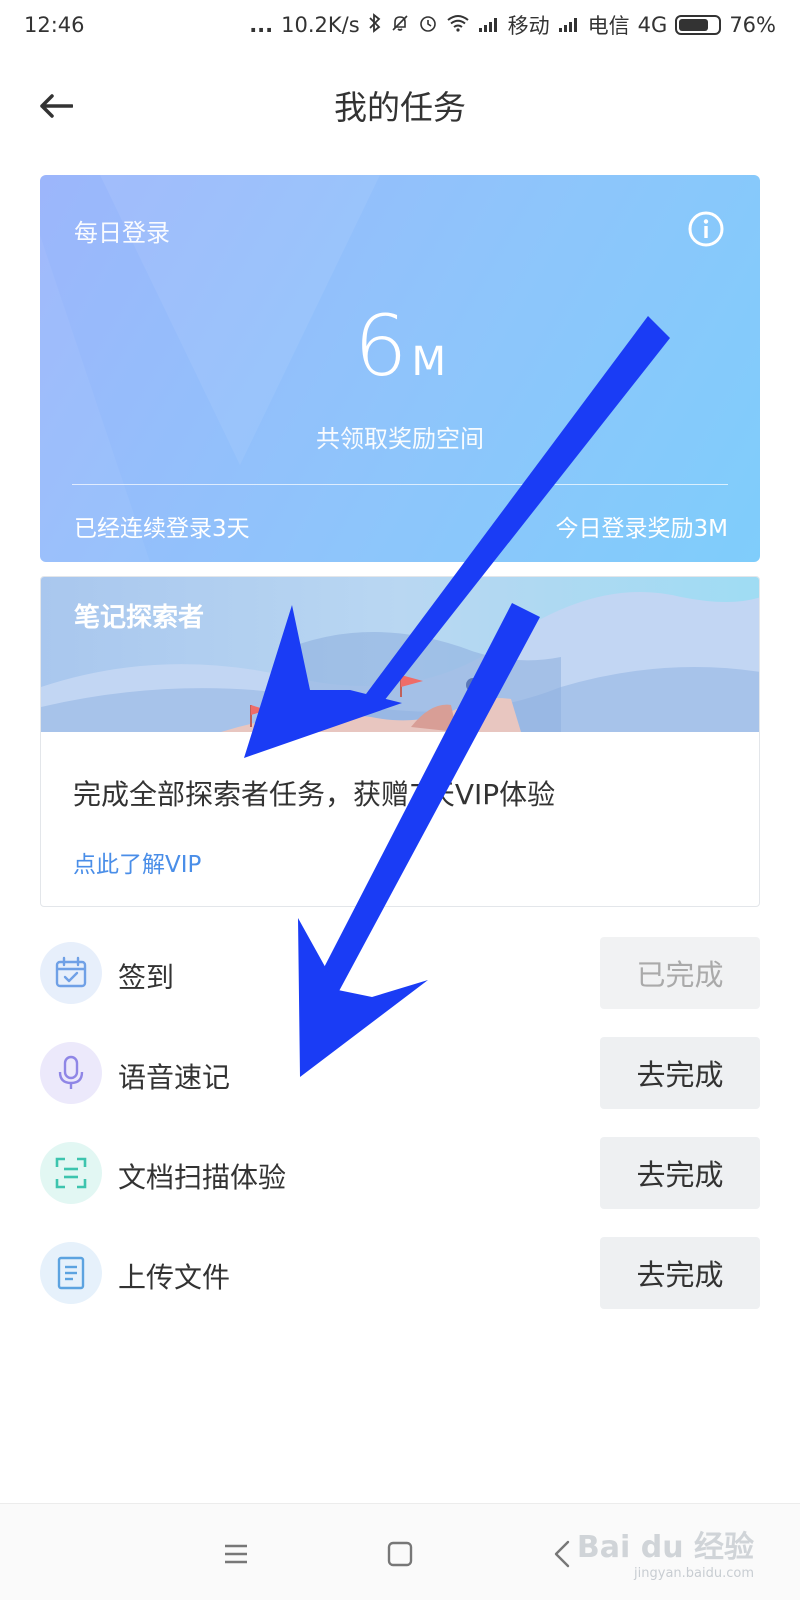 The image size is (800, 1600). What do you see at coordinates (528, 26) in the screenshot?
I see `carrier-1: 移动` at bounding box center [528, 26].